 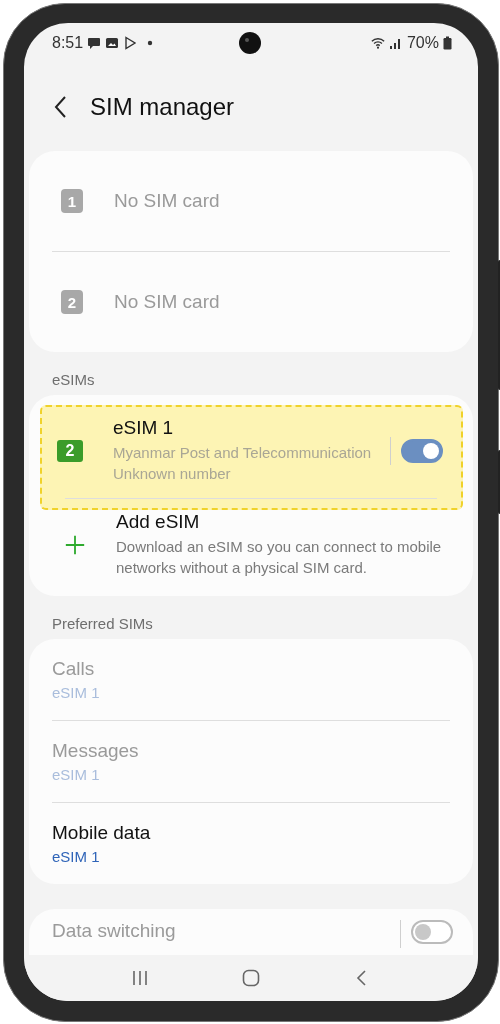 I want to click on battery-percentage: 70%, so click(x=422, y=43).